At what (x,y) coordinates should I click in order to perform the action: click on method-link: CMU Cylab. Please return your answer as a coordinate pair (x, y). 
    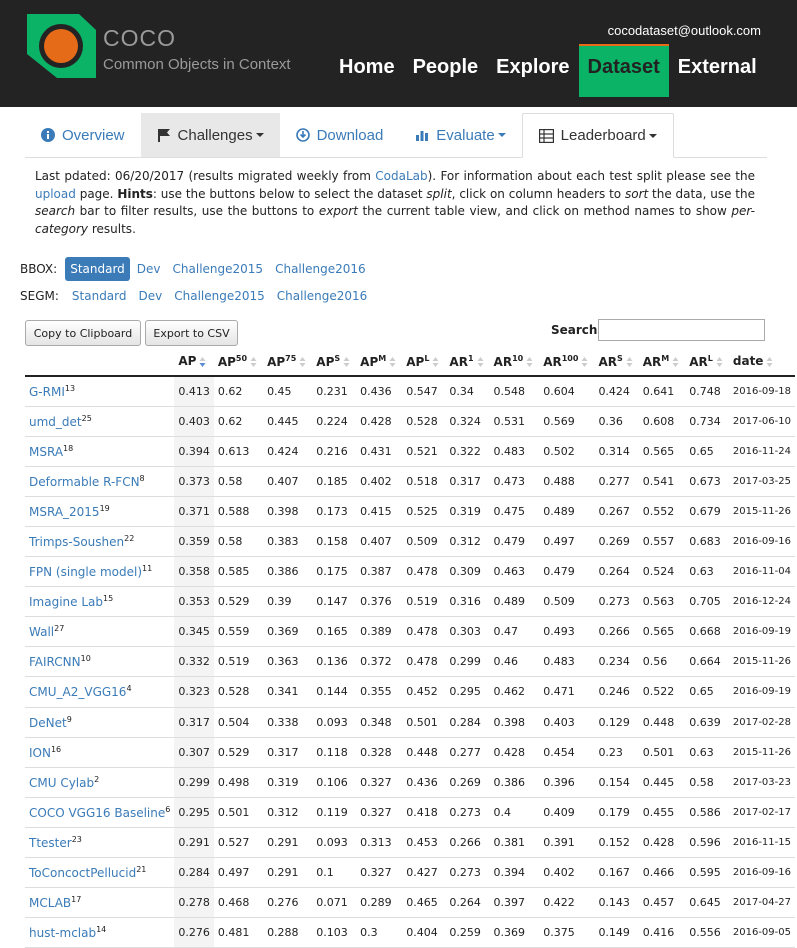
    Looking at the image, I should click on (61, 783).